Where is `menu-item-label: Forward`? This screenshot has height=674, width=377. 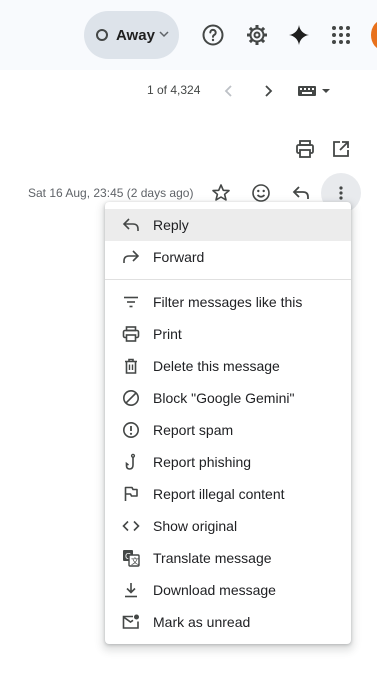 menu-item-label: Forward is located at coordinates (179, 257).